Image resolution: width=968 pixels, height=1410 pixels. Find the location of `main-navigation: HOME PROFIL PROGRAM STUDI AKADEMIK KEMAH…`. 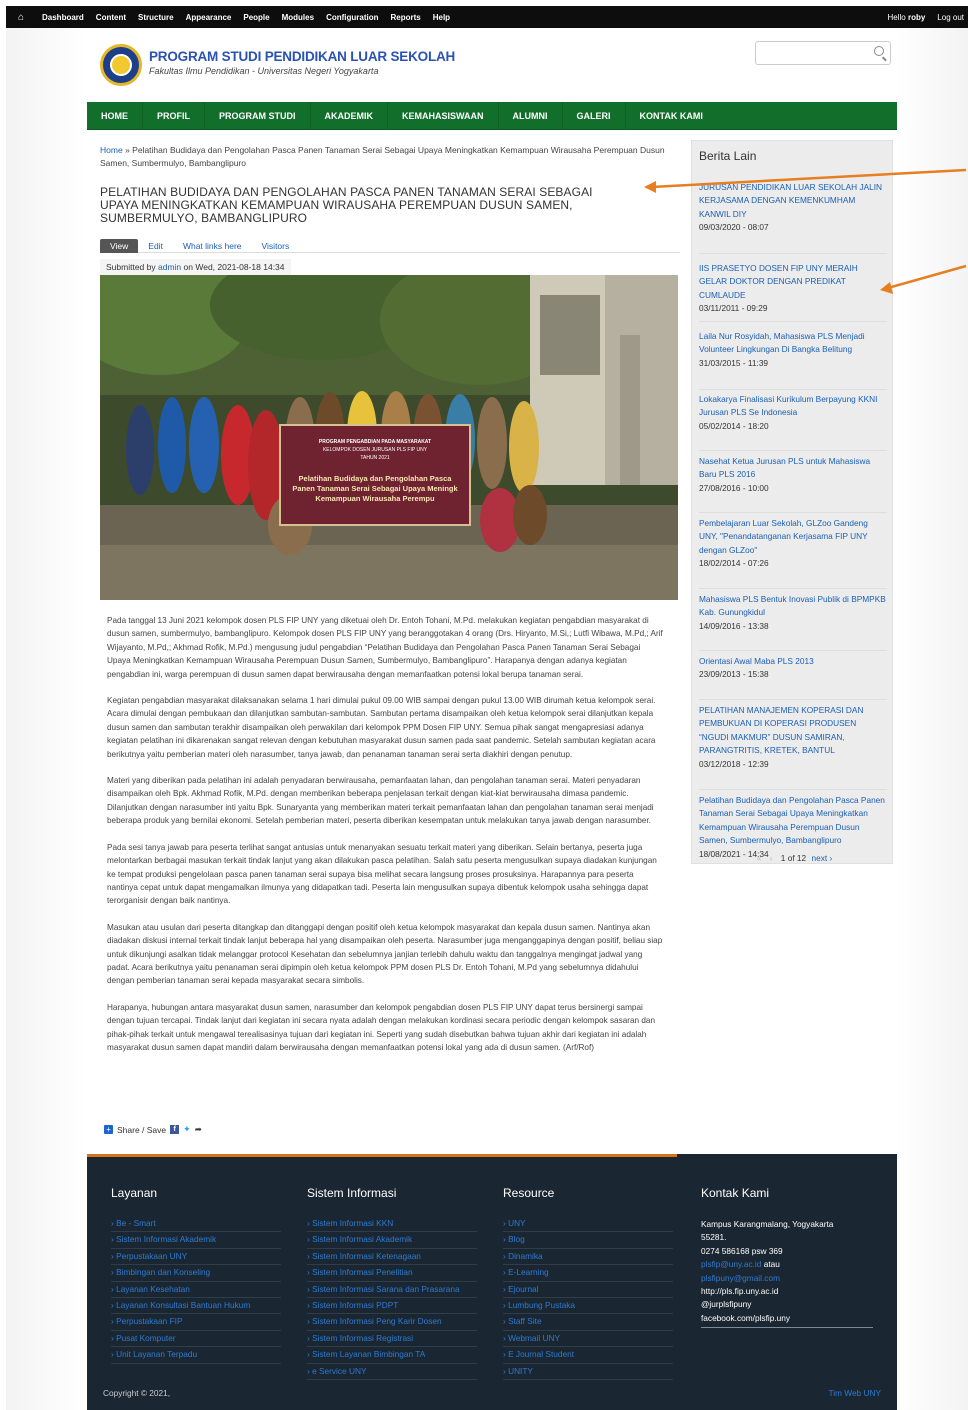

main-navigation: HOME PROFIL PROGRAM STUDI AKADEMIK KEMAH… is located at coordinates (492, 115).